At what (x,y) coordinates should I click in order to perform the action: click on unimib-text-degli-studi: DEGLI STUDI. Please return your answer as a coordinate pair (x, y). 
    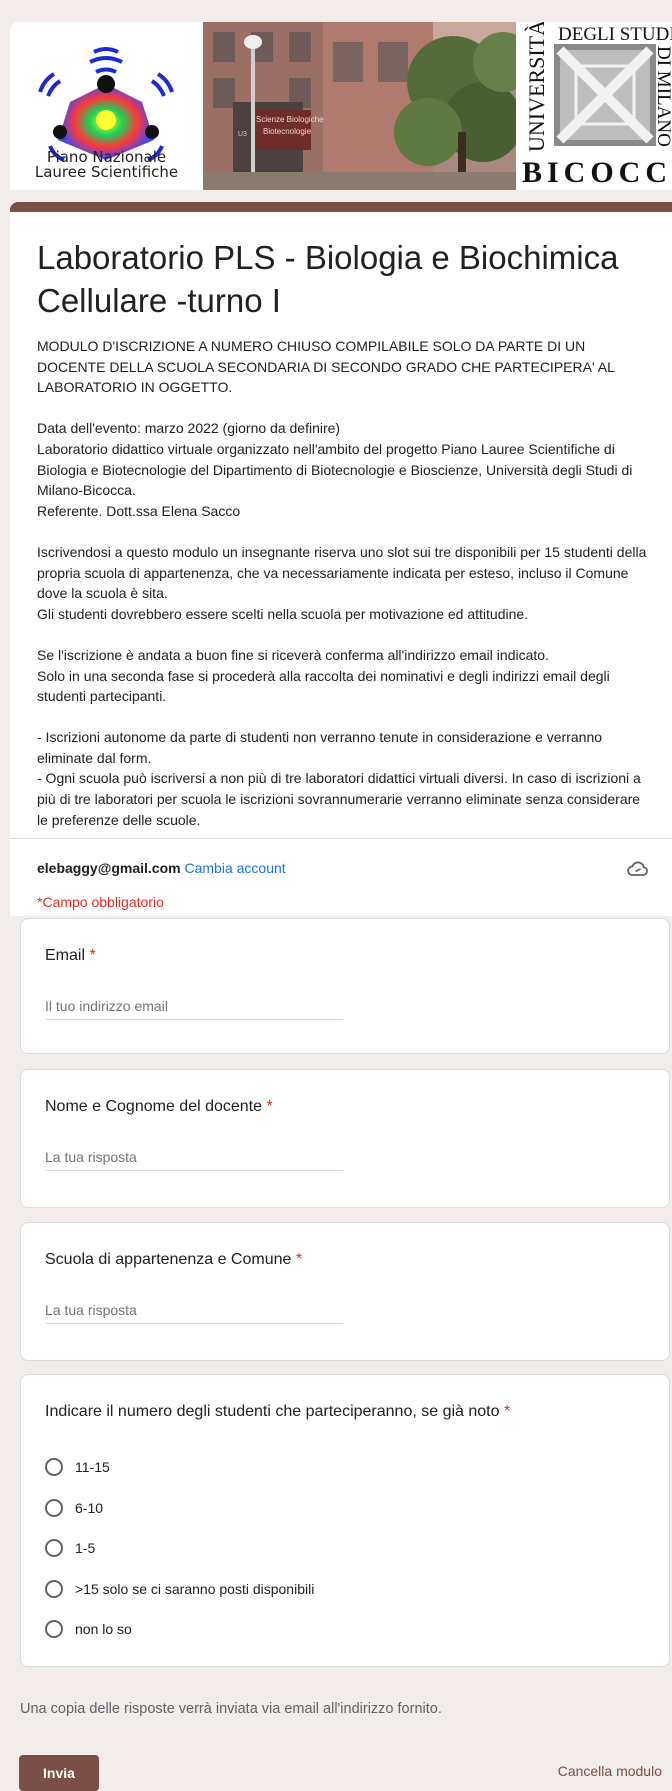
    Looking at the image, I should click on (615, 34).